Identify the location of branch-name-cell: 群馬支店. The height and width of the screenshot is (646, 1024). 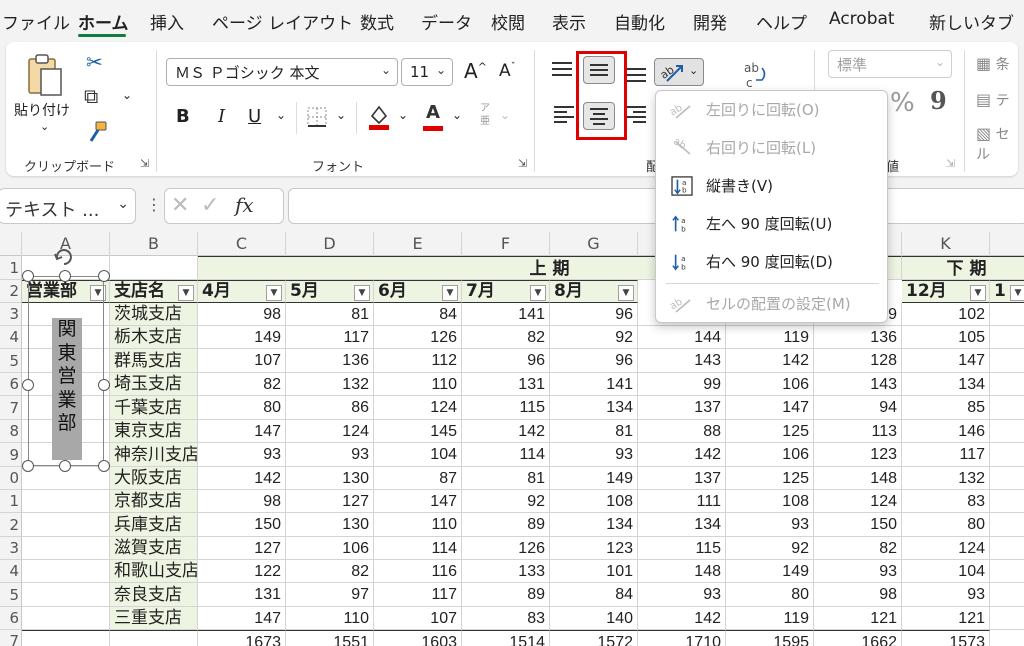
(154, 361).